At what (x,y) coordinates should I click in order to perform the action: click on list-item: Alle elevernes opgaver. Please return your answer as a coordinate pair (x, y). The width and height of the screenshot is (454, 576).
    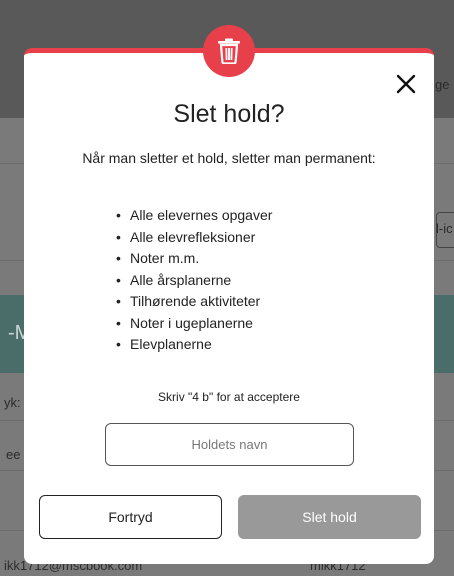
    Looking at the image, I should click on (194, 216).